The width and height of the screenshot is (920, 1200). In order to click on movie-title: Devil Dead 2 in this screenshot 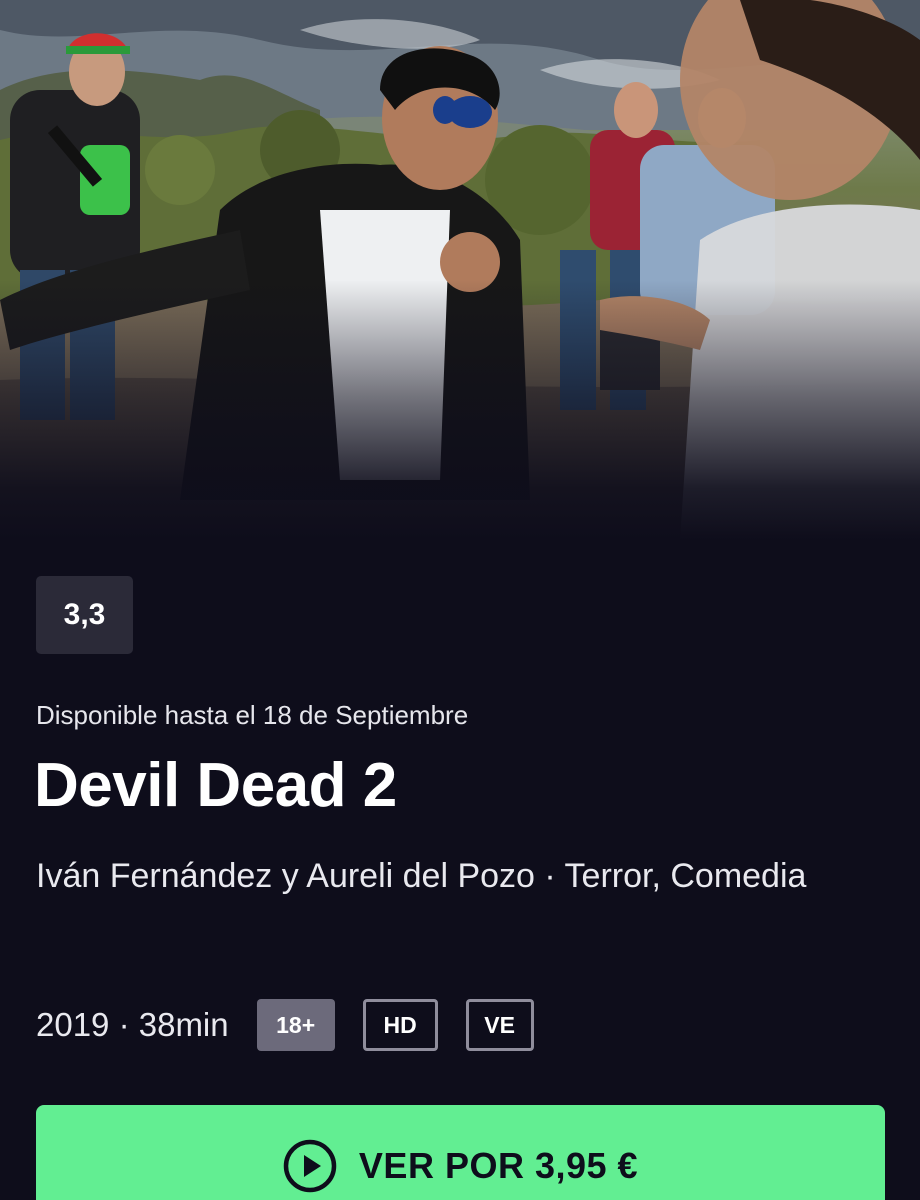, I will do `click(215, 785)`.